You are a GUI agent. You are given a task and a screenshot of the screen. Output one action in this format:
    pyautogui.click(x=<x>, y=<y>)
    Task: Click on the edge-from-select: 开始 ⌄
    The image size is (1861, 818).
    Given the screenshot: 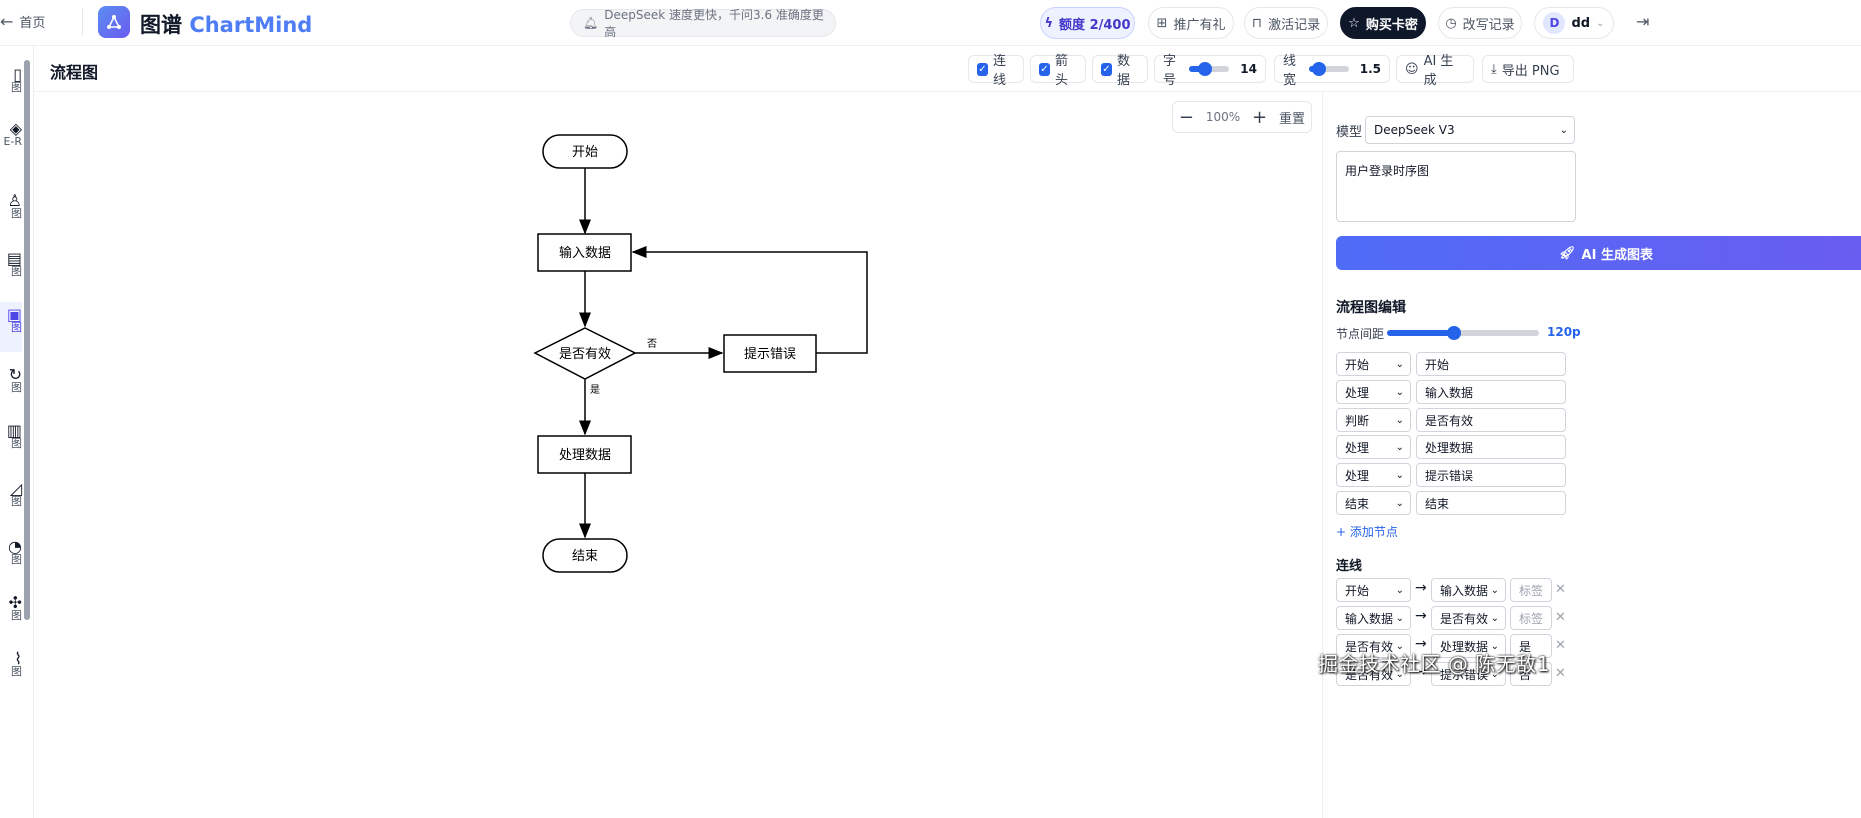 What is the action you would take?
    pyautogui.click(x=1373, y=590)
    